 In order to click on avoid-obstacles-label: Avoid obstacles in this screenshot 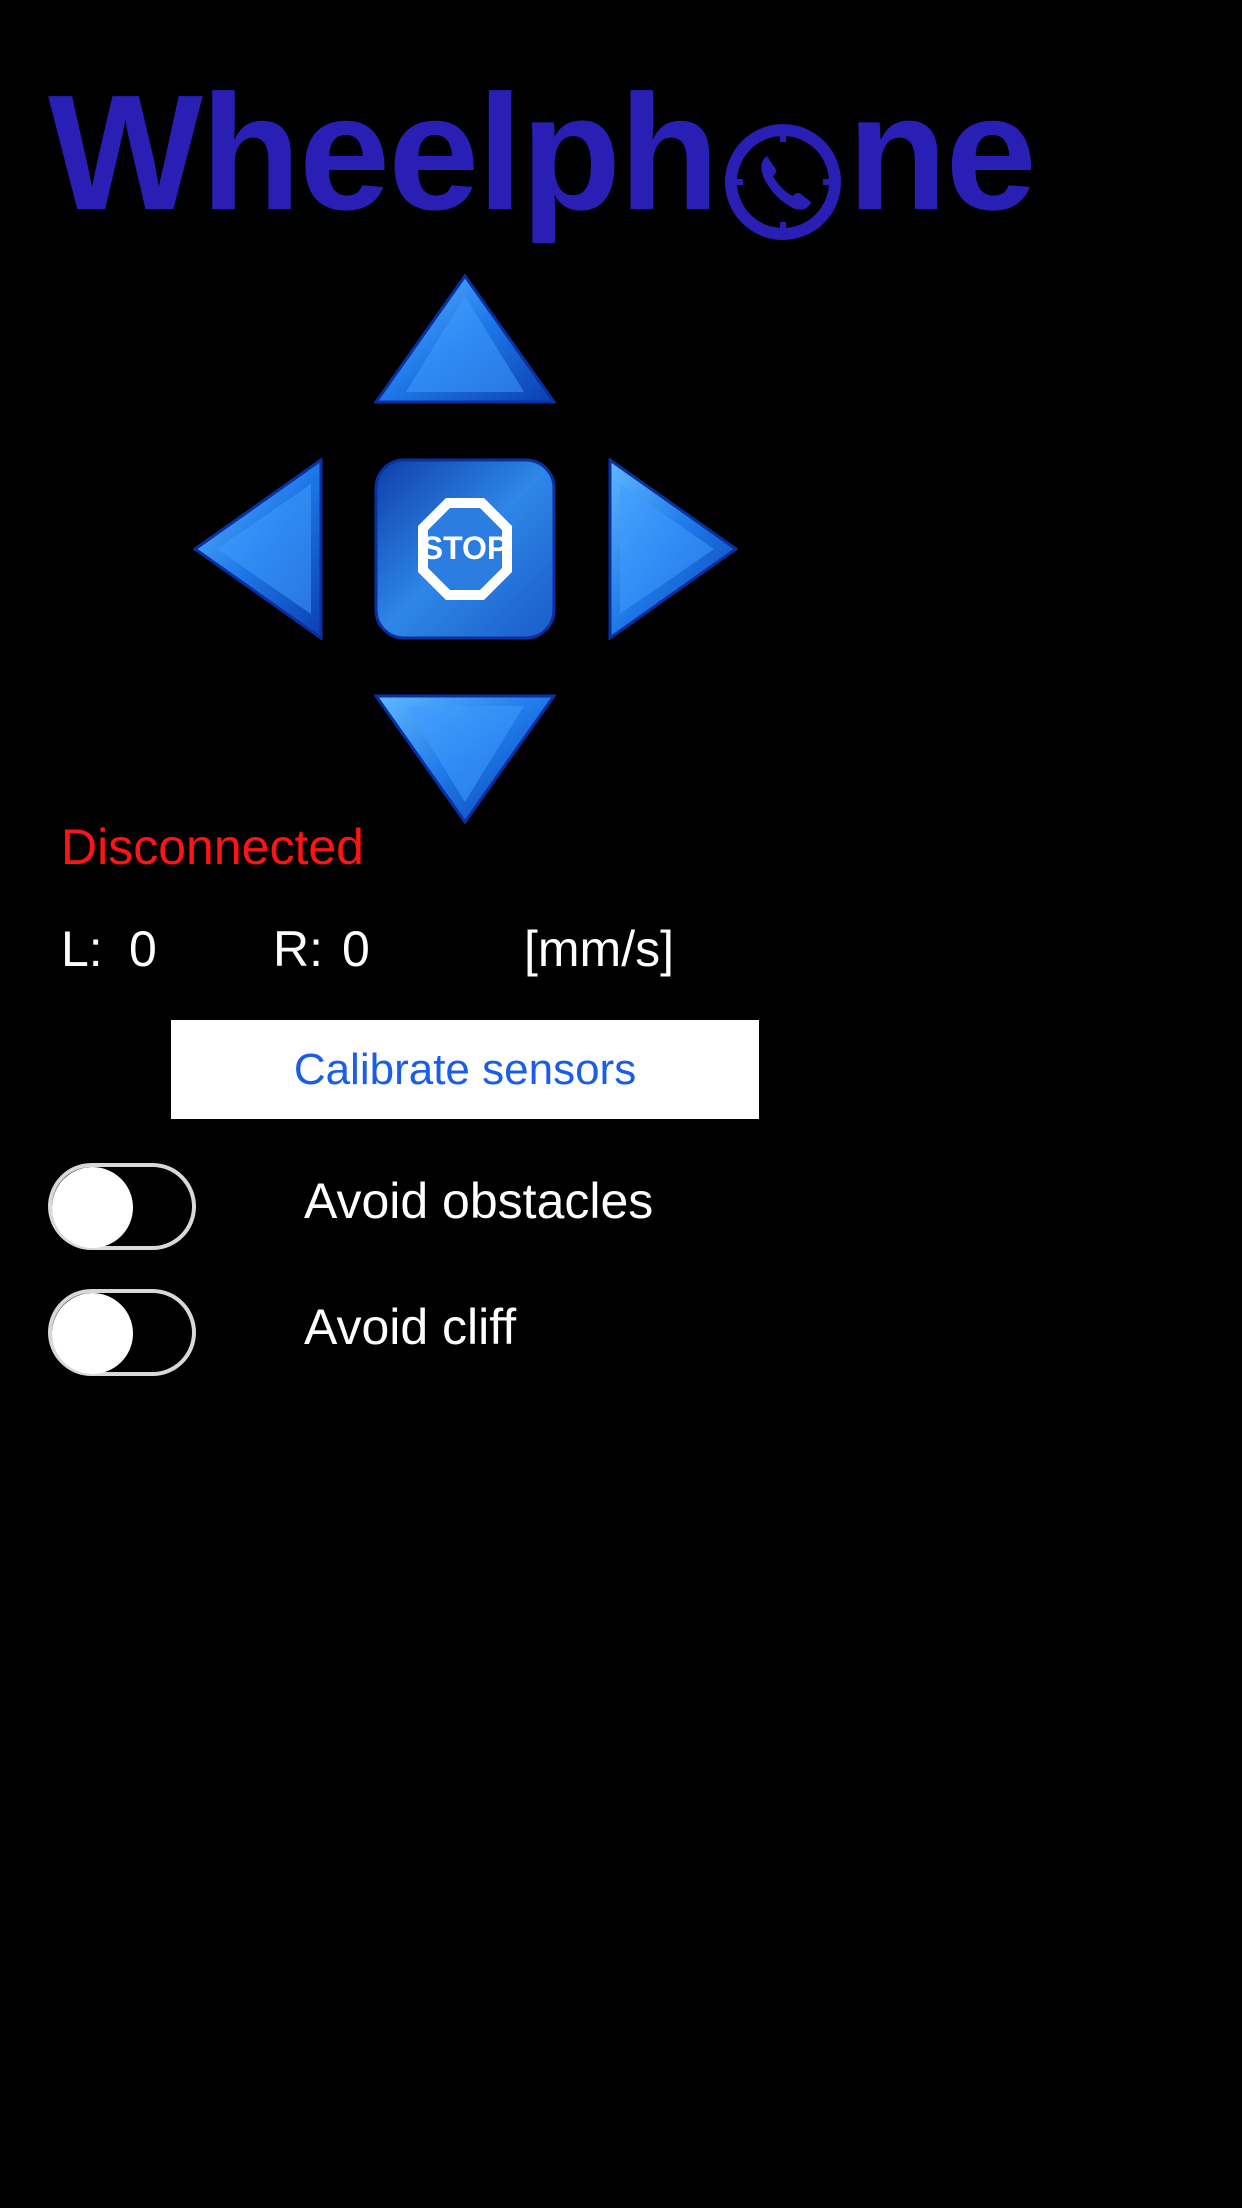, I will do `click(479, 1201)`.